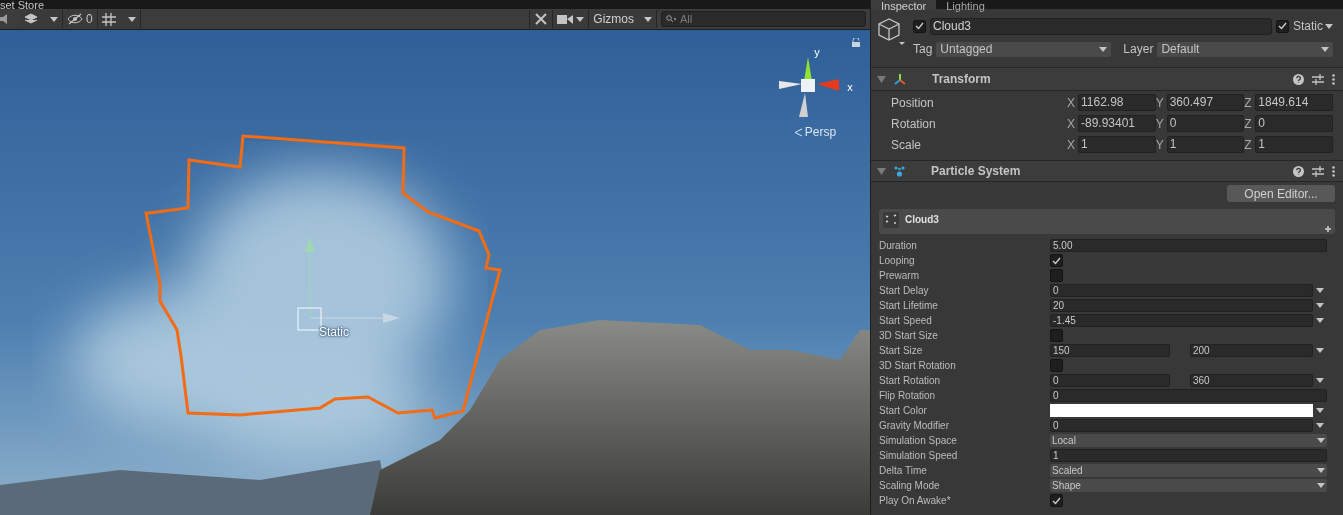  I want to click on property-label: Start Lifetime, so click(909, 306).